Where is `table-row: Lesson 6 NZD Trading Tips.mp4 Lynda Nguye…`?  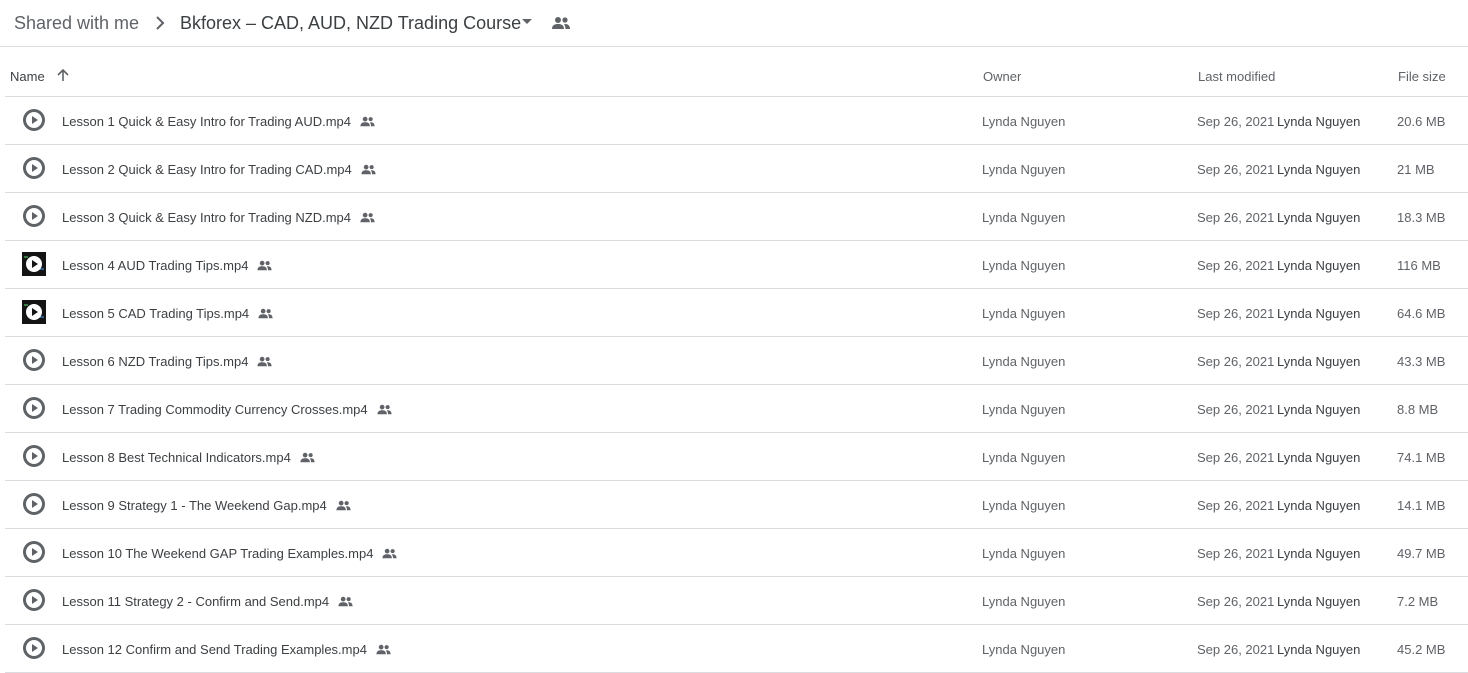
table-row: Lesson 6 NZD Trading Tips.mp4 Lynda Nguye… is located at coordinates (736, 361).